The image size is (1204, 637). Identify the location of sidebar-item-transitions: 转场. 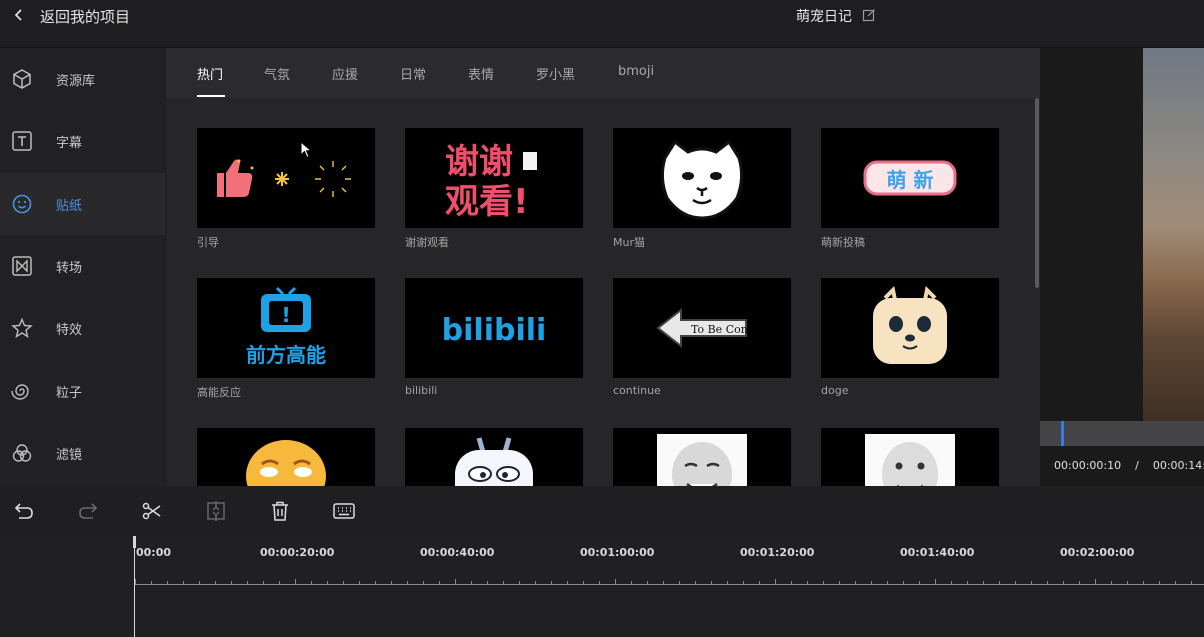
(82, 266).